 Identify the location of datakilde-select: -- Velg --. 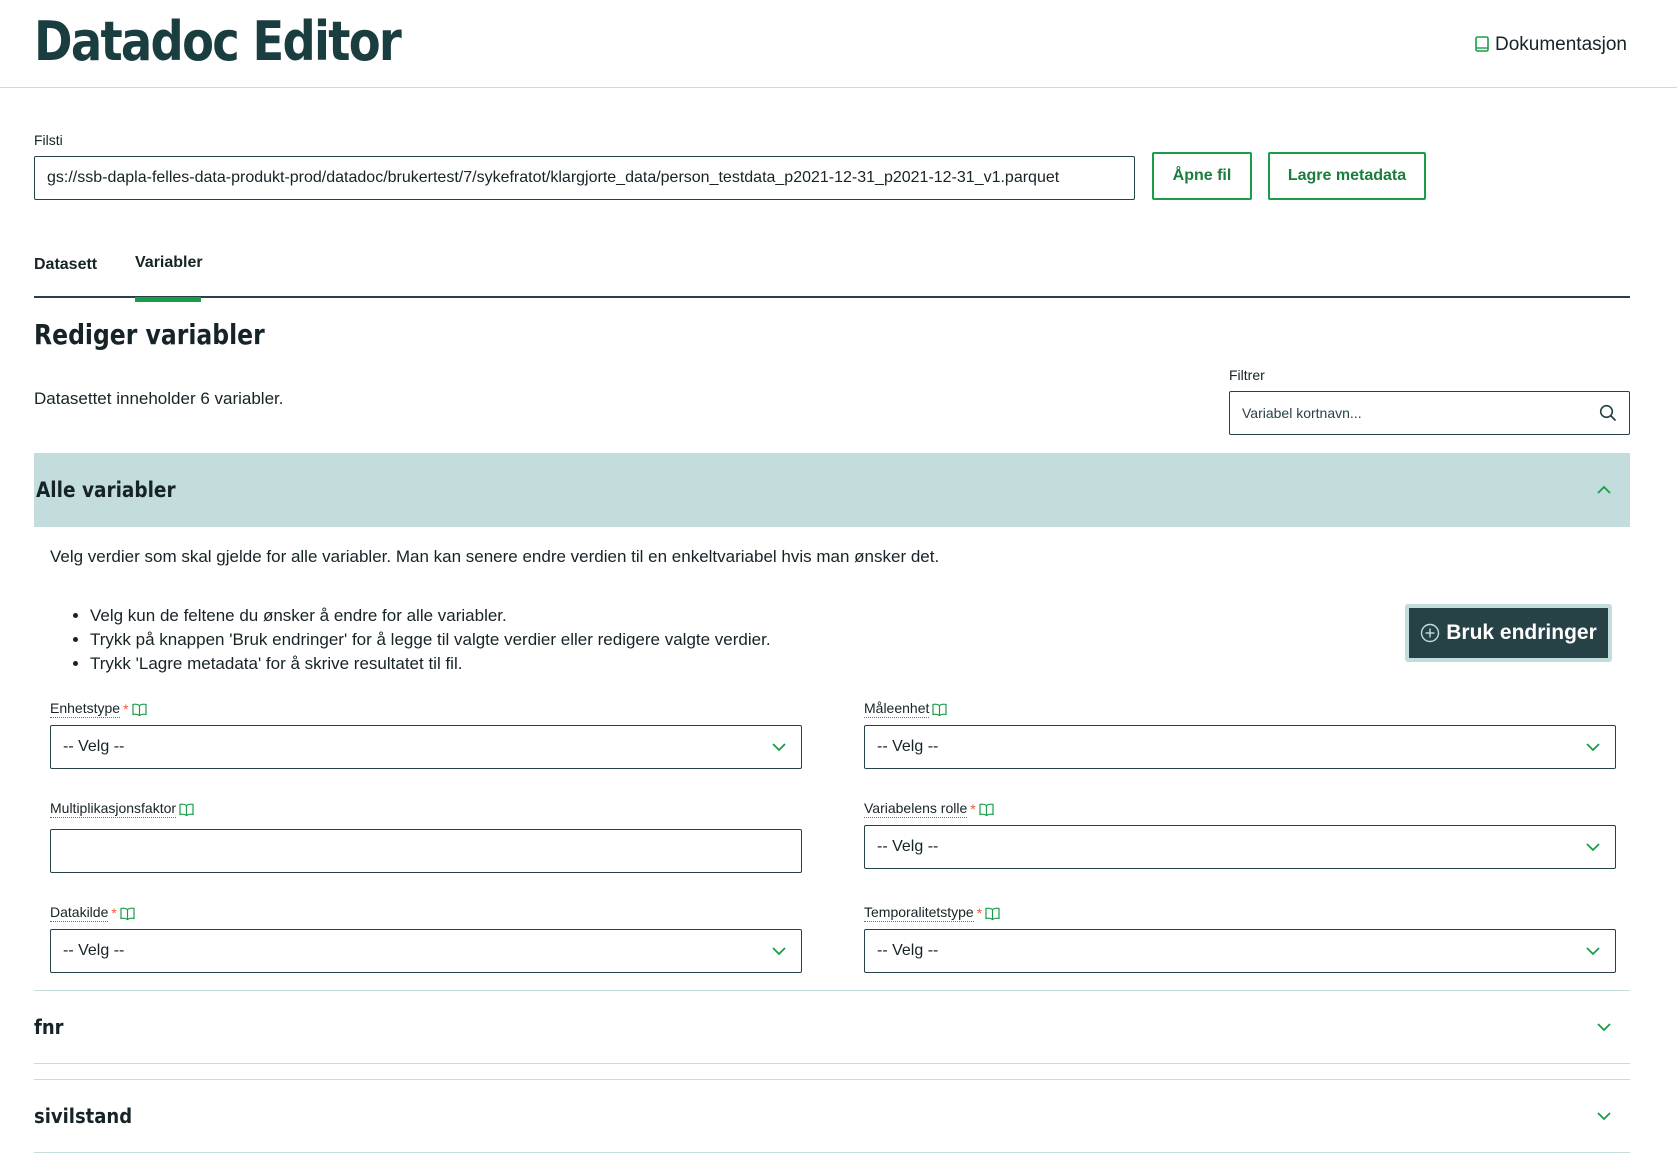
(426, 951).